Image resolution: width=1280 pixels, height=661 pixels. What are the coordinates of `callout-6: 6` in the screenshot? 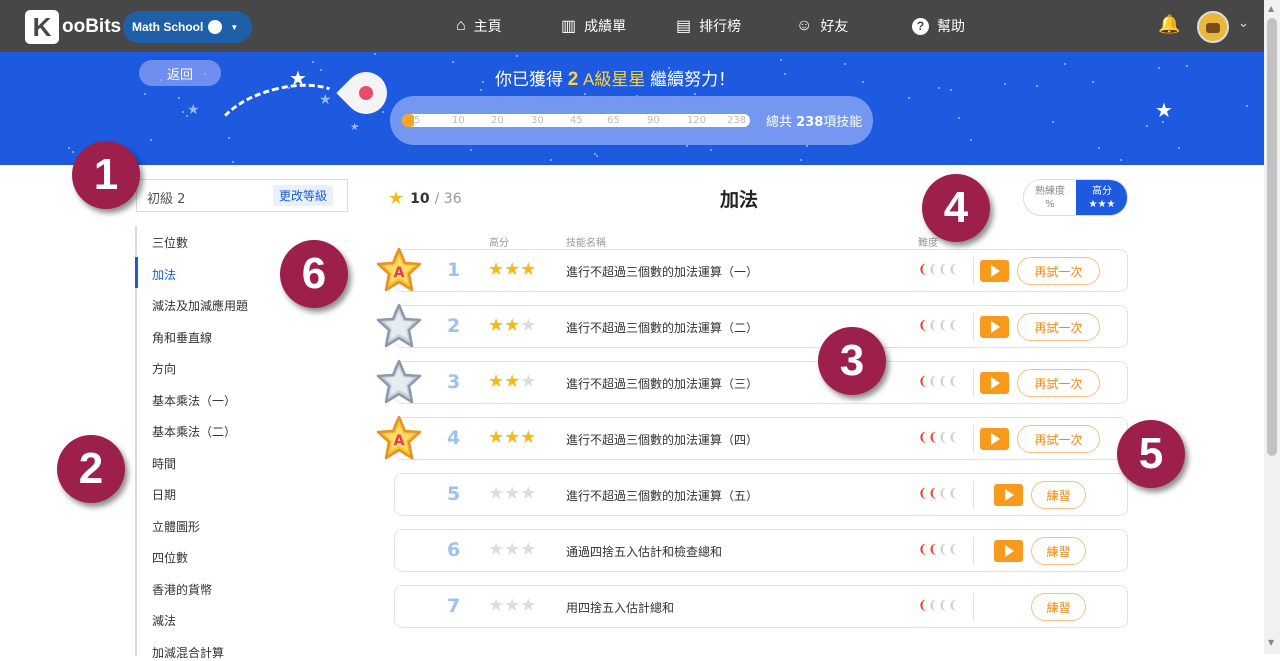 It's located at (314, 274).